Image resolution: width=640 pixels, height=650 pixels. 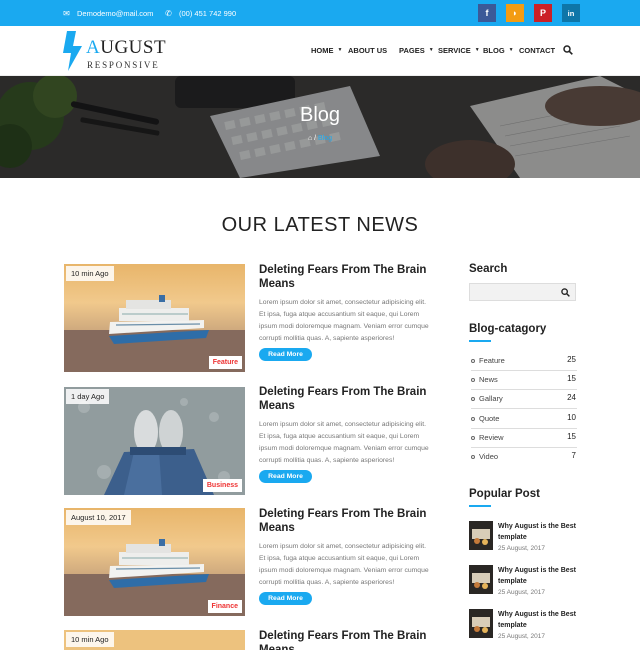 What do you see at coordinates (154, 318) in the screenshot?
I see `post-image: 10 min Ago Feature` at bounding box center [154, 318].